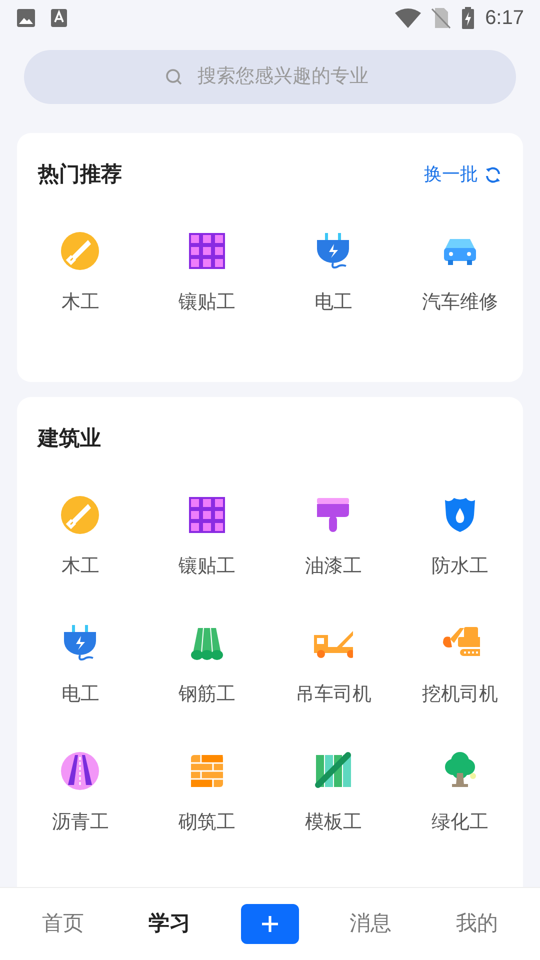  What do you see at coordinates (441, 18) in the screenshot?
I see `no-sim-icon` at bounding box center [441, 18].